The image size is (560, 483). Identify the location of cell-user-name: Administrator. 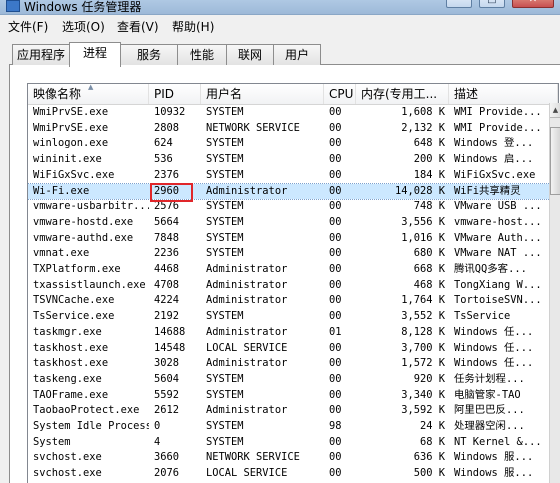
(247, 269).